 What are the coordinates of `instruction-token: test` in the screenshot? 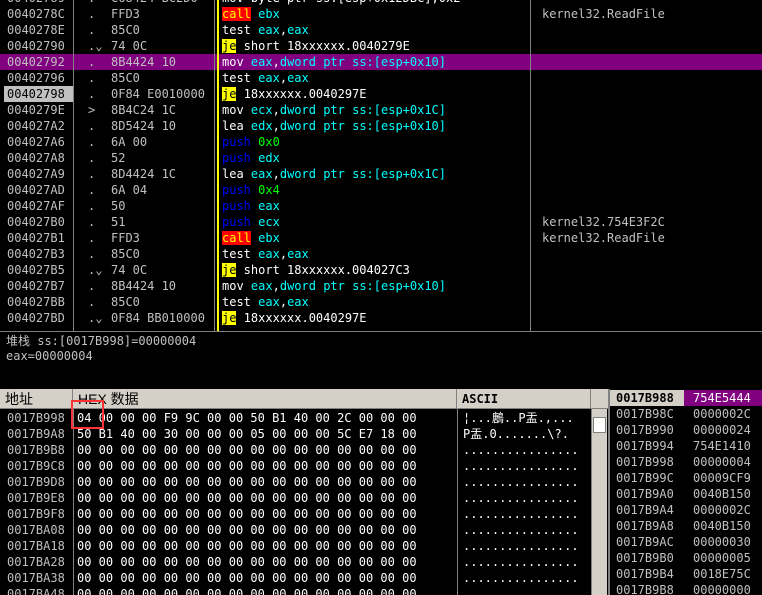 It's located at (236, 78).